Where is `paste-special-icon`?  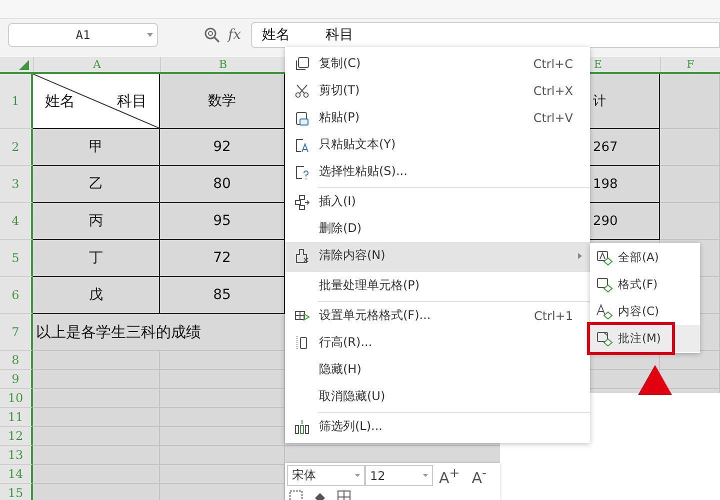
paste-special-icon is located at coordinates (302, 172).